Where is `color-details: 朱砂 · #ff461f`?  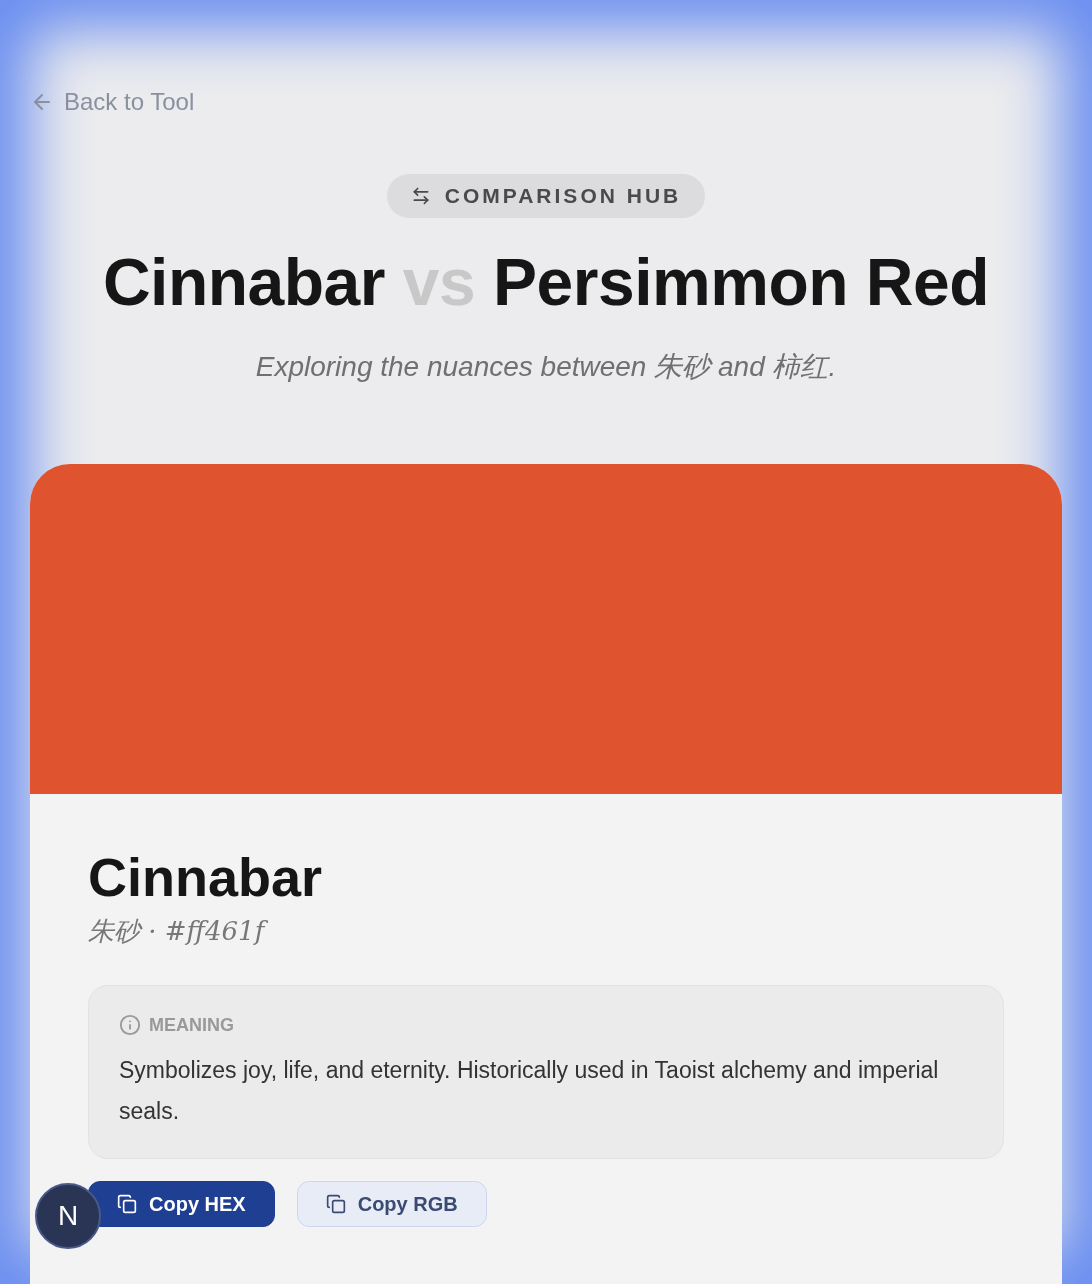 color-details: 朱砂 · #ff461f is located at coordinates (546, 931).